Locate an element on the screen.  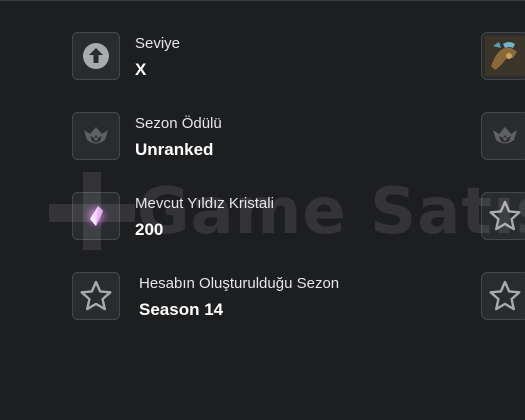
top-divider is located at coordinates (262, 0).